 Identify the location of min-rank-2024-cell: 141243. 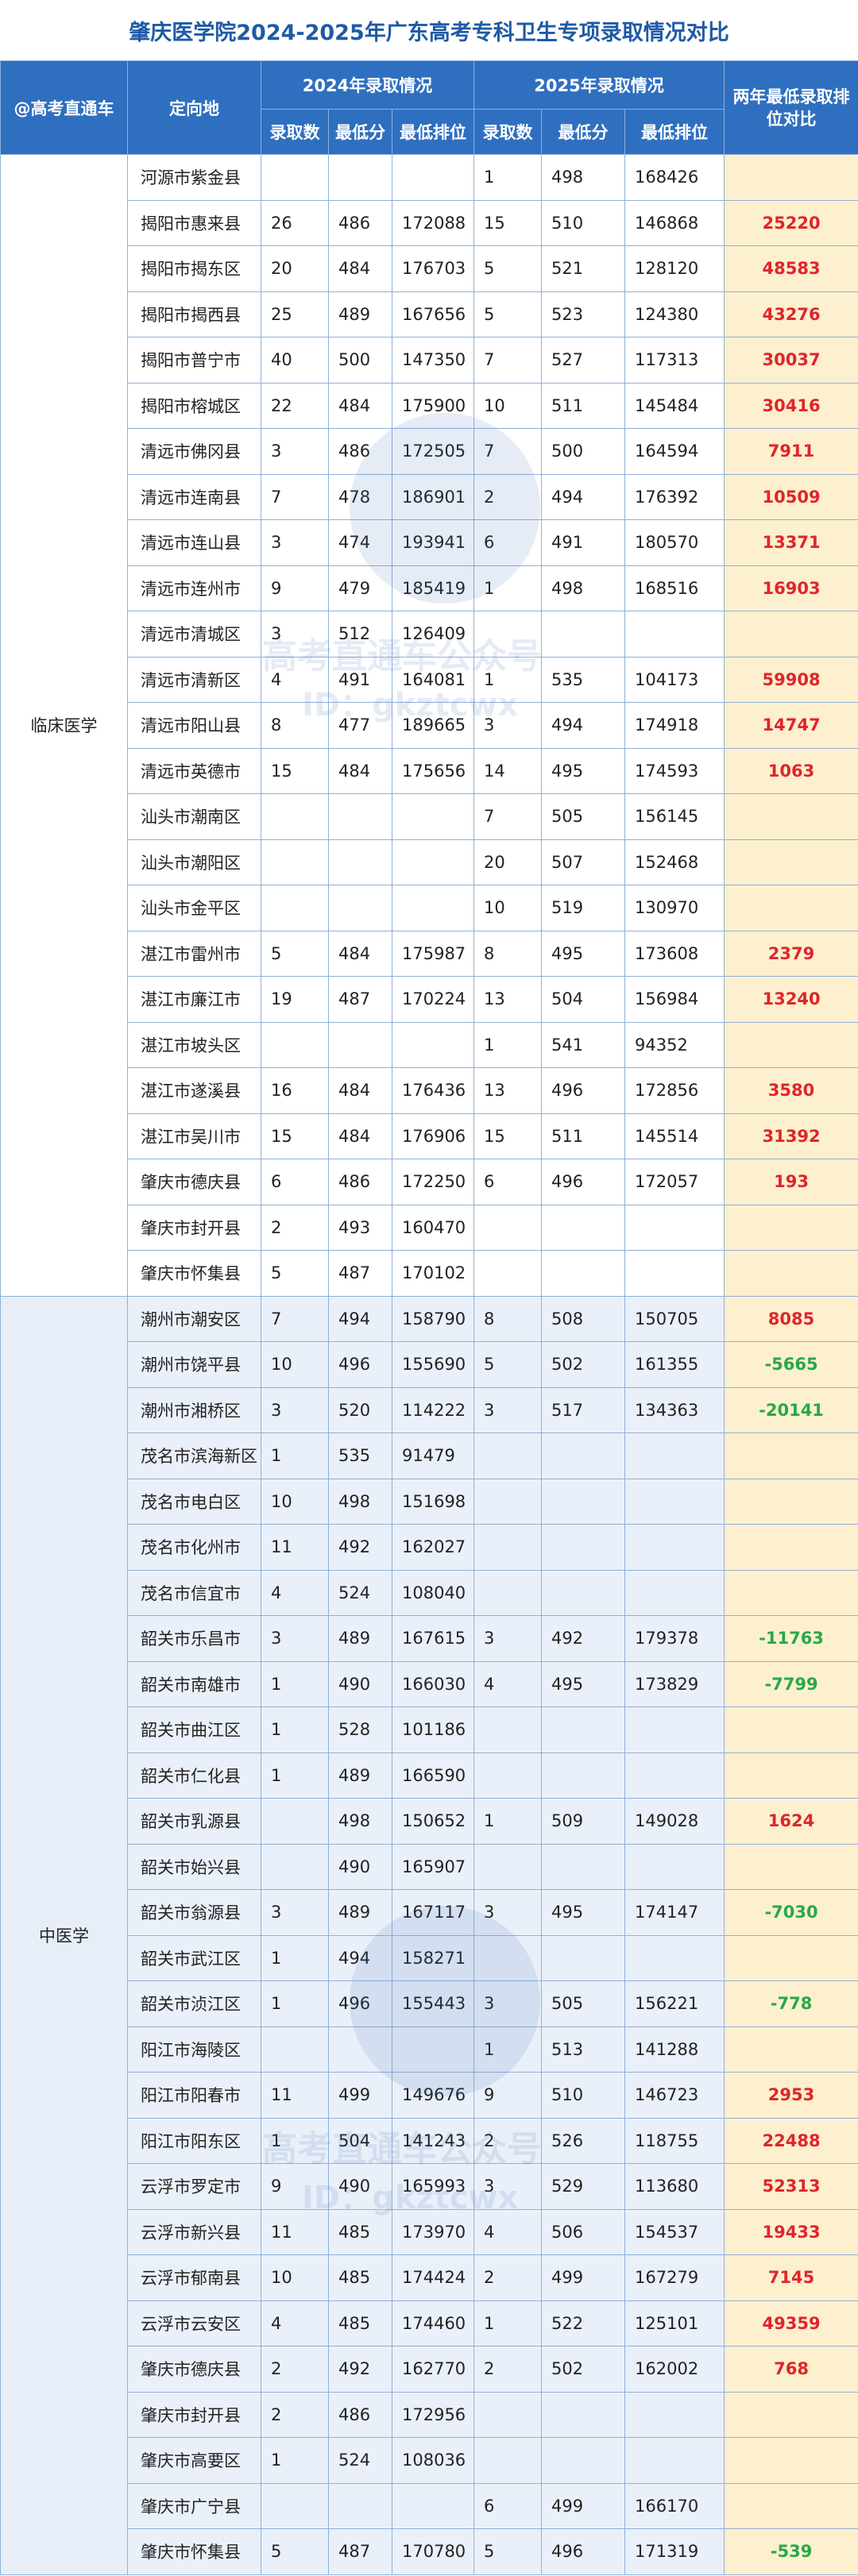
(433, 2140).